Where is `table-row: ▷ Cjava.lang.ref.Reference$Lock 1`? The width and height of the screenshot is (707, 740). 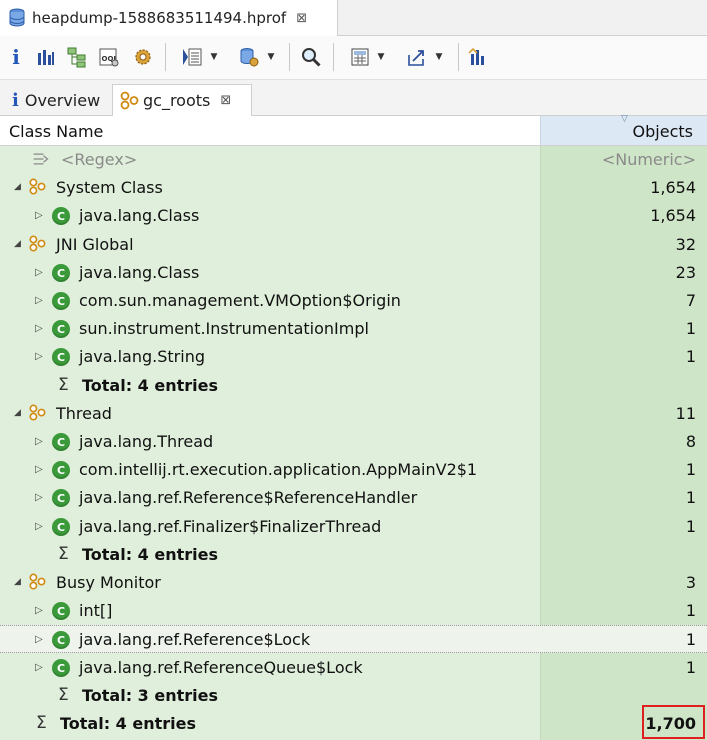
table-row: ▷ Cjava.lang.ref.Reference$Lock 1 is located at coordinates (353, 639).